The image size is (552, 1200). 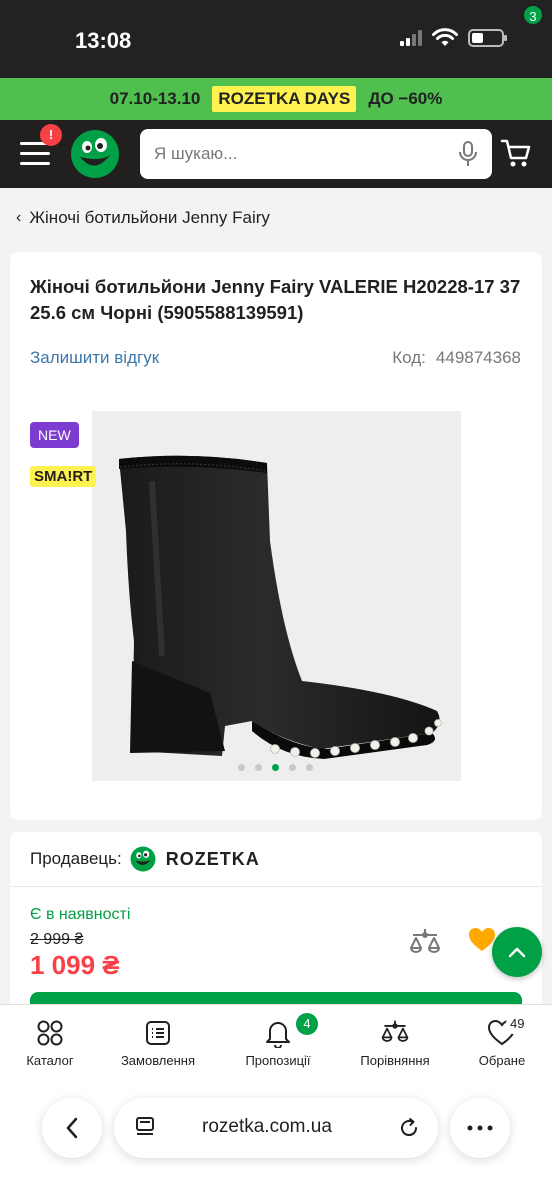 What do you see at coordinates (76, 858) in the screenshot?
I see `seller-label: Продавець:` at bounding box center [76, 858].